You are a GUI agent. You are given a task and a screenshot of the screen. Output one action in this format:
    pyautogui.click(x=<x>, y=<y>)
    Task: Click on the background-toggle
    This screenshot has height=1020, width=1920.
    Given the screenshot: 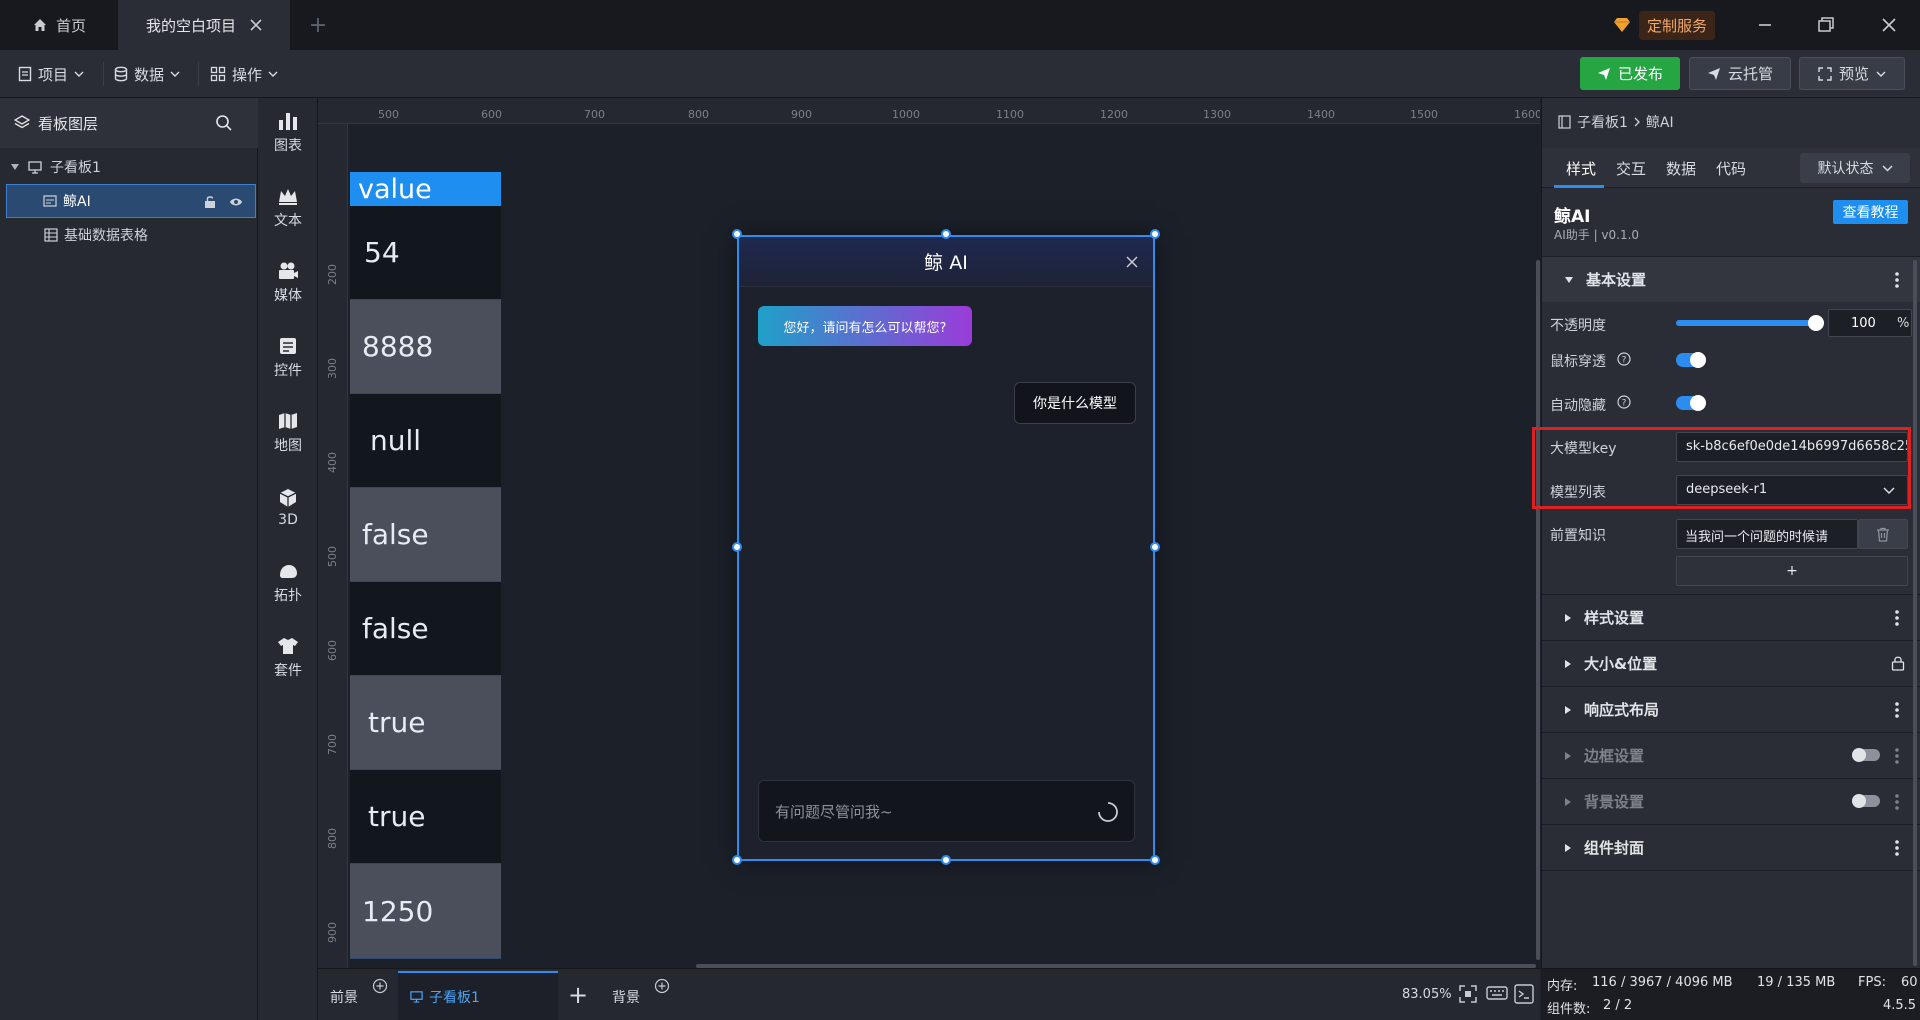 What is the action you would take?
    pyautogui.click(x=1866, y=801)
    